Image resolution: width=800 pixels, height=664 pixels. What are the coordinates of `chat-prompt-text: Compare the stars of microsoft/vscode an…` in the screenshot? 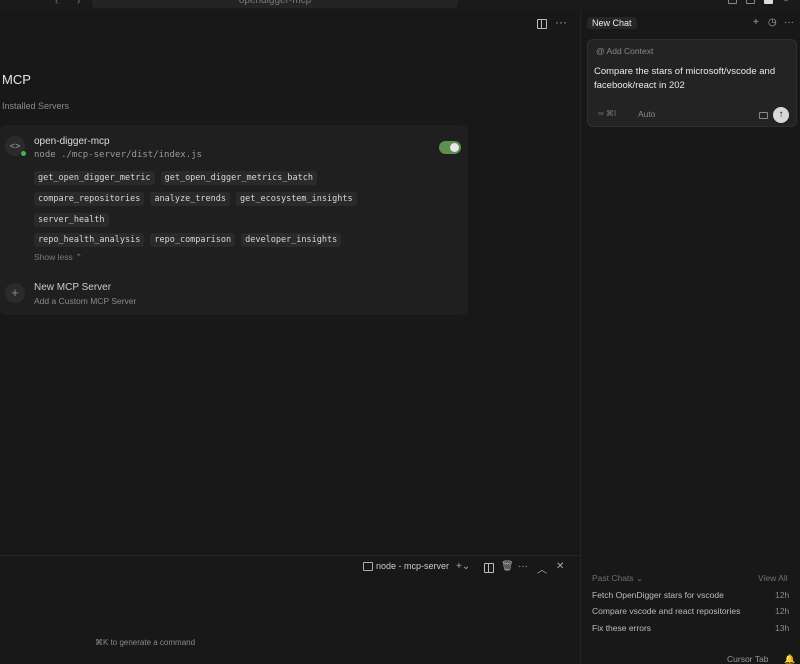 It's located at (693, 79).